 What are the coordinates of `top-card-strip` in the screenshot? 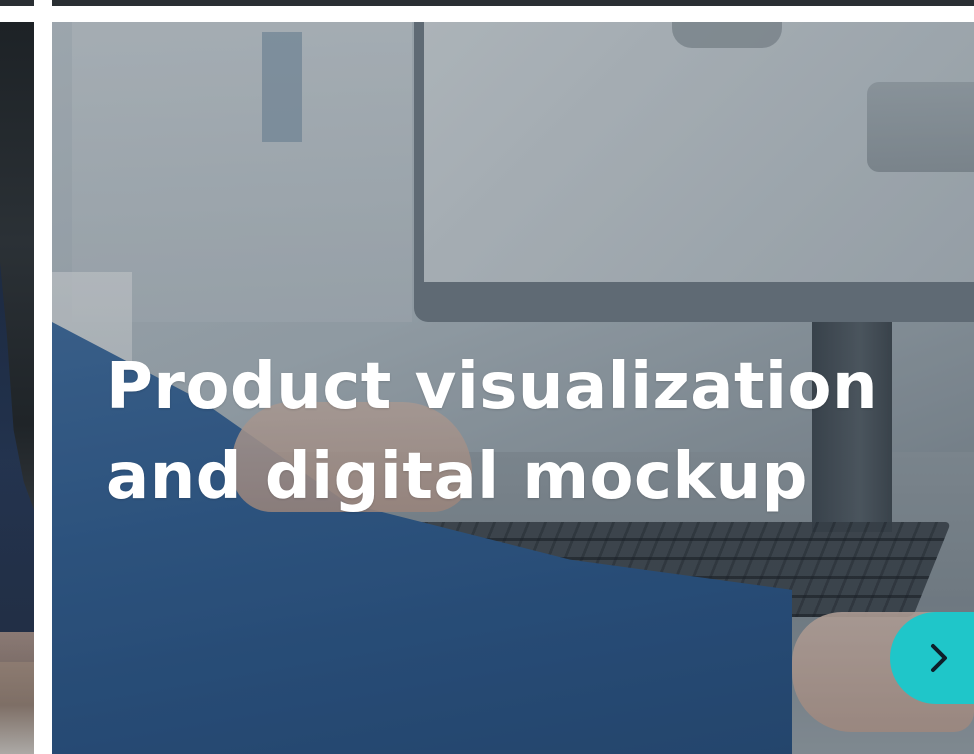 It's located at (487, 3).